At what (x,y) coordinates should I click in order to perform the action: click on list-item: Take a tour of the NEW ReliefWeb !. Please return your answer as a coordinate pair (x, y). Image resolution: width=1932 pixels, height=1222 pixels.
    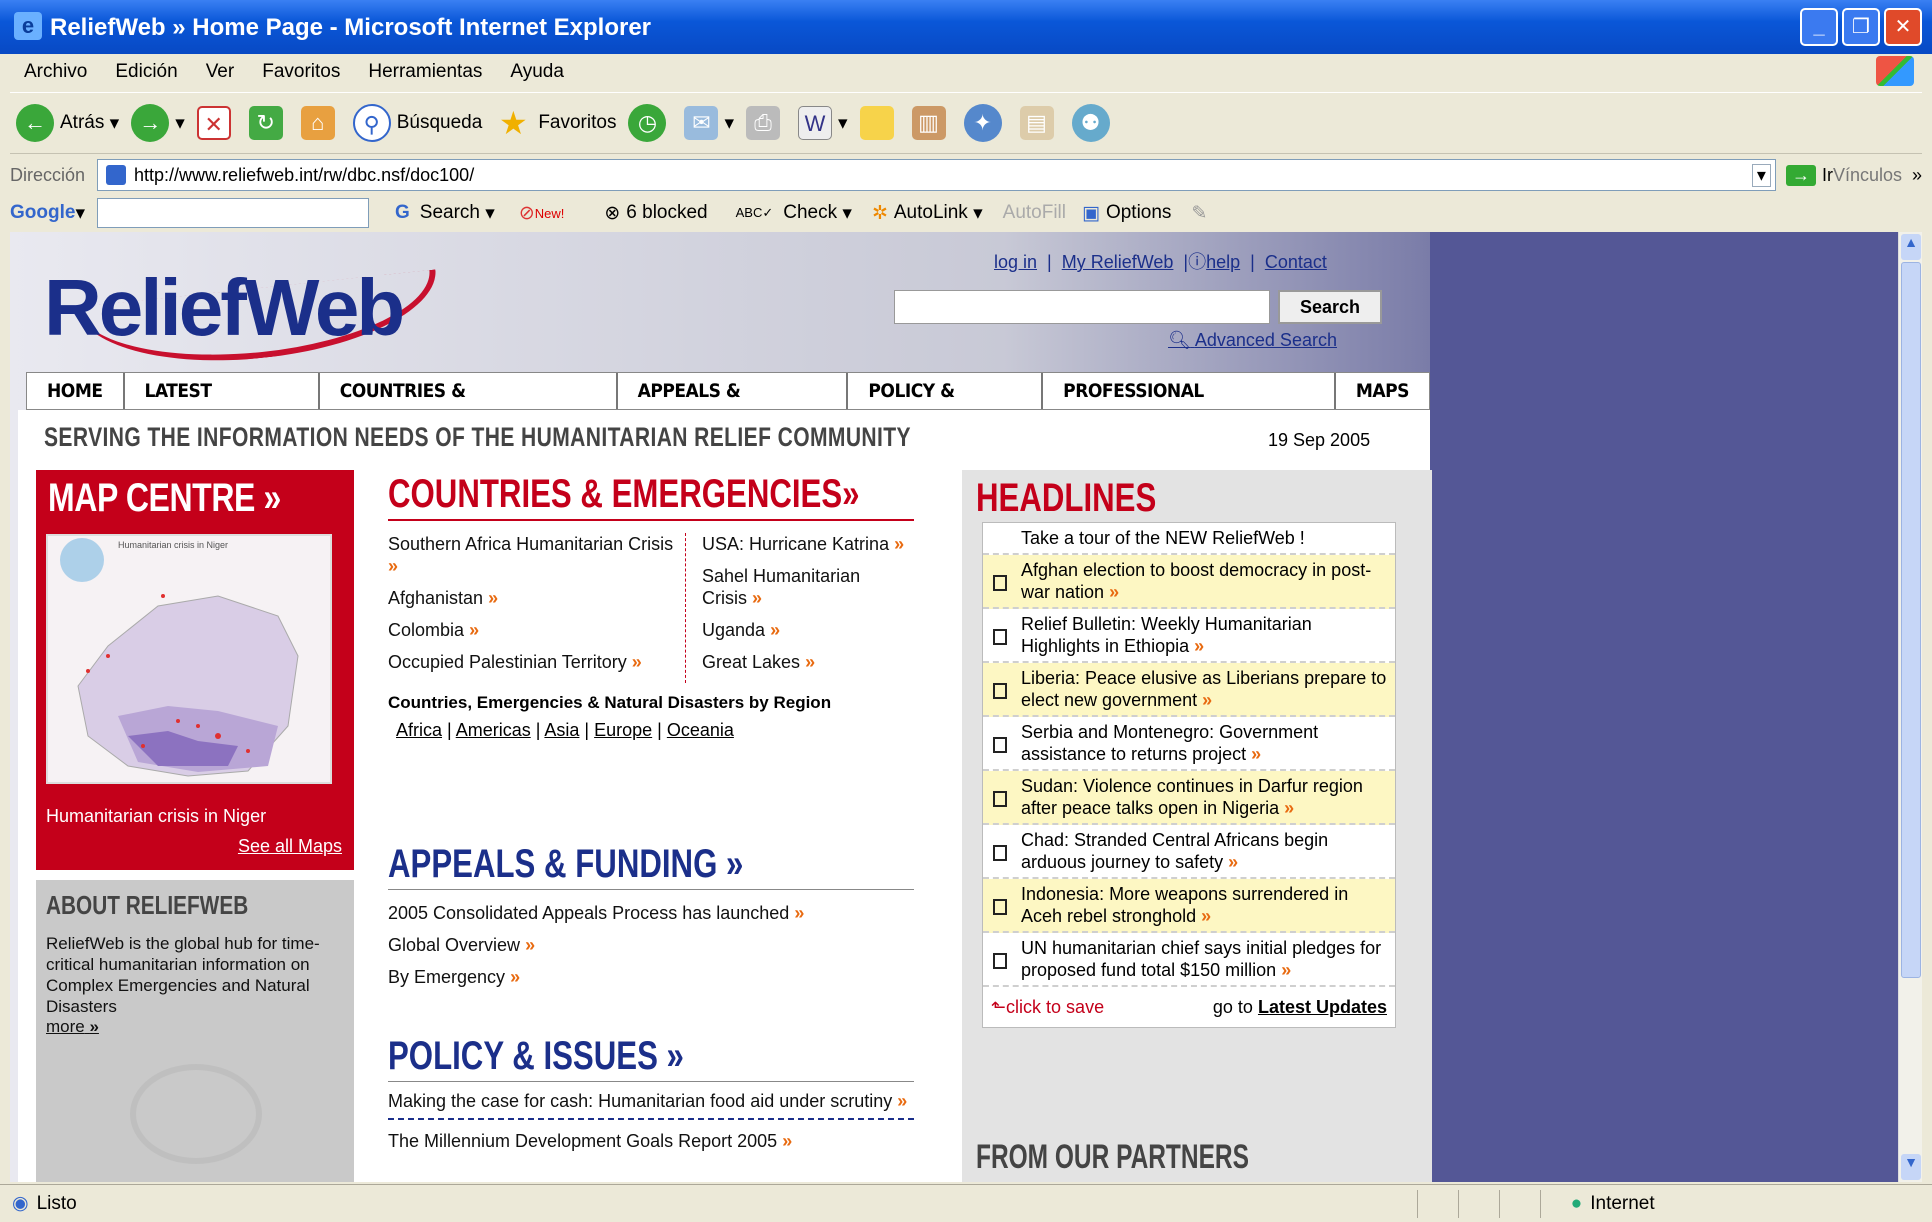
    Looking at the image, I should click on (1189, 539).